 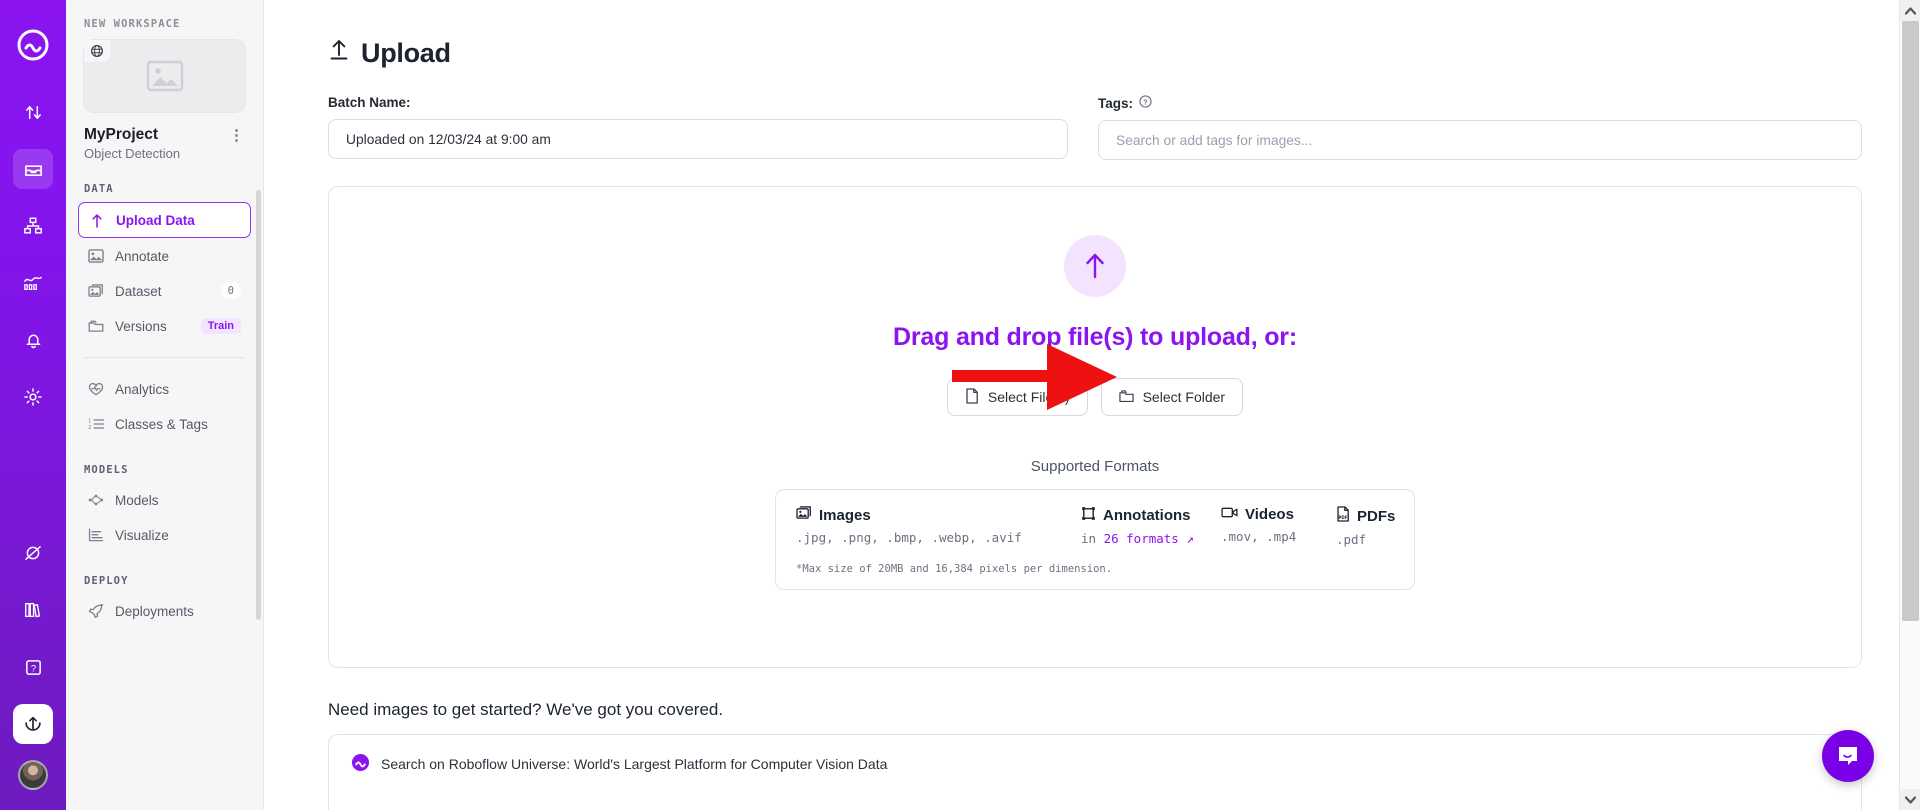 I want to click on gear-icon, so click(x=33, y=397).